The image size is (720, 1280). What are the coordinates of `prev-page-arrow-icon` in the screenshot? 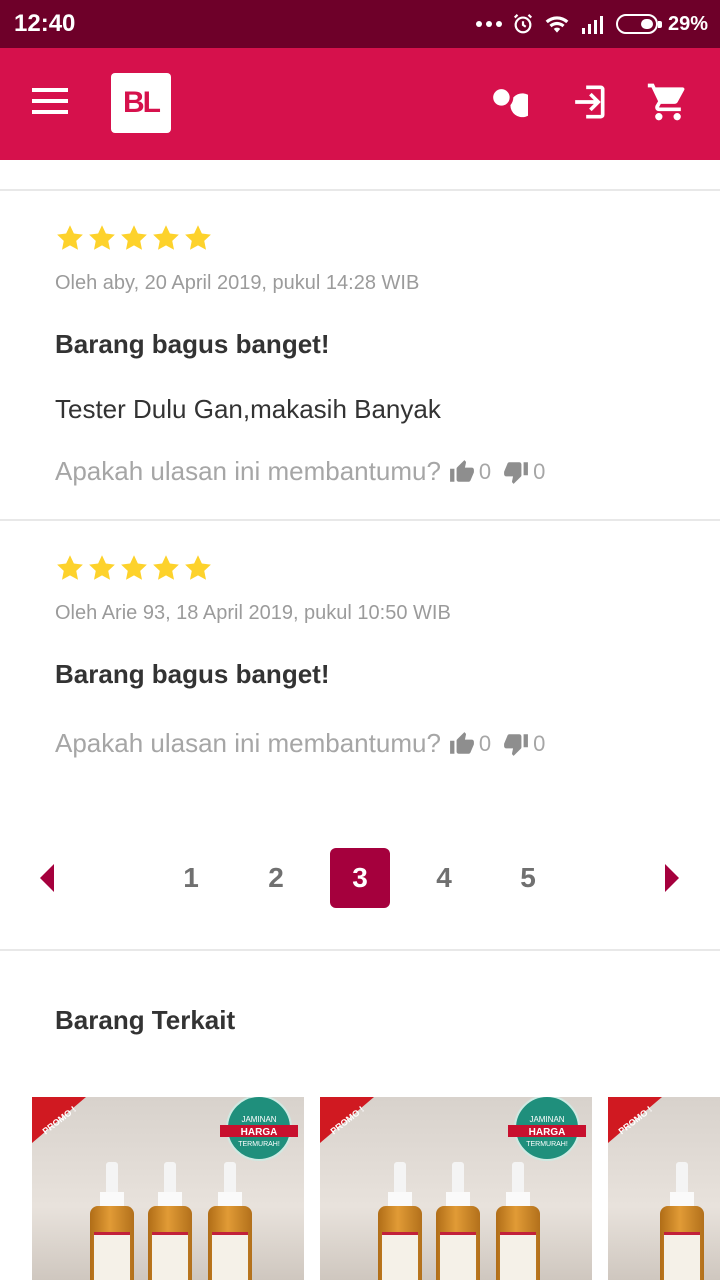 It's located at (47, 878).